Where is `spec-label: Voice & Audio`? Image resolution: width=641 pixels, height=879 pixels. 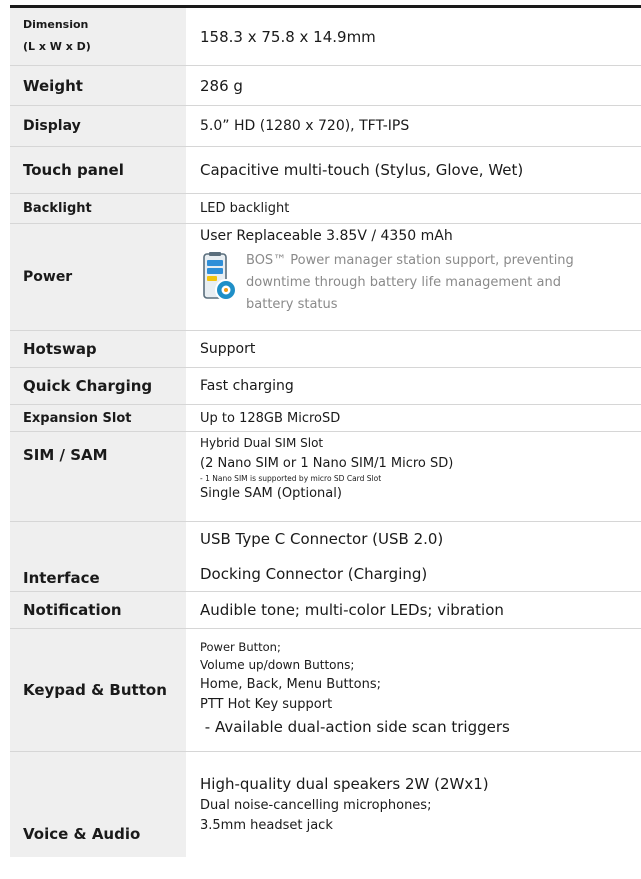
spec-label: Voice & Audio is located at coordinates (98, 804).